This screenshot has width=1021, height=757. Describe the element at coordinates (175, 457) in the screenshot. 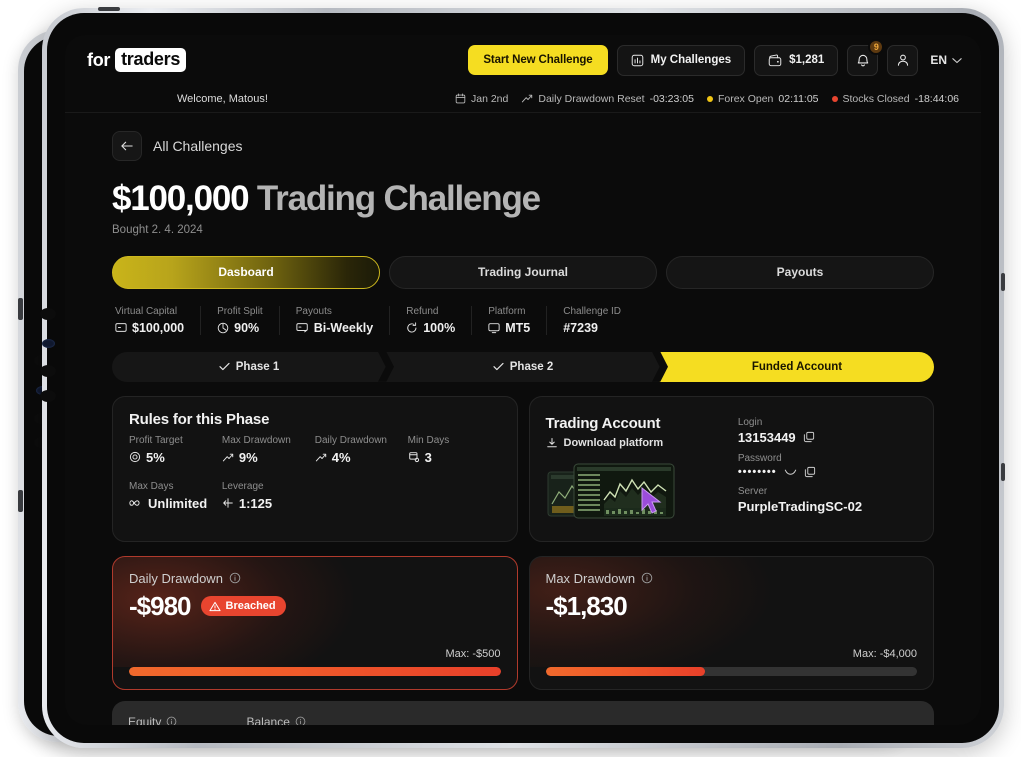

I see `rule-value-wrap: 5%` at that location.